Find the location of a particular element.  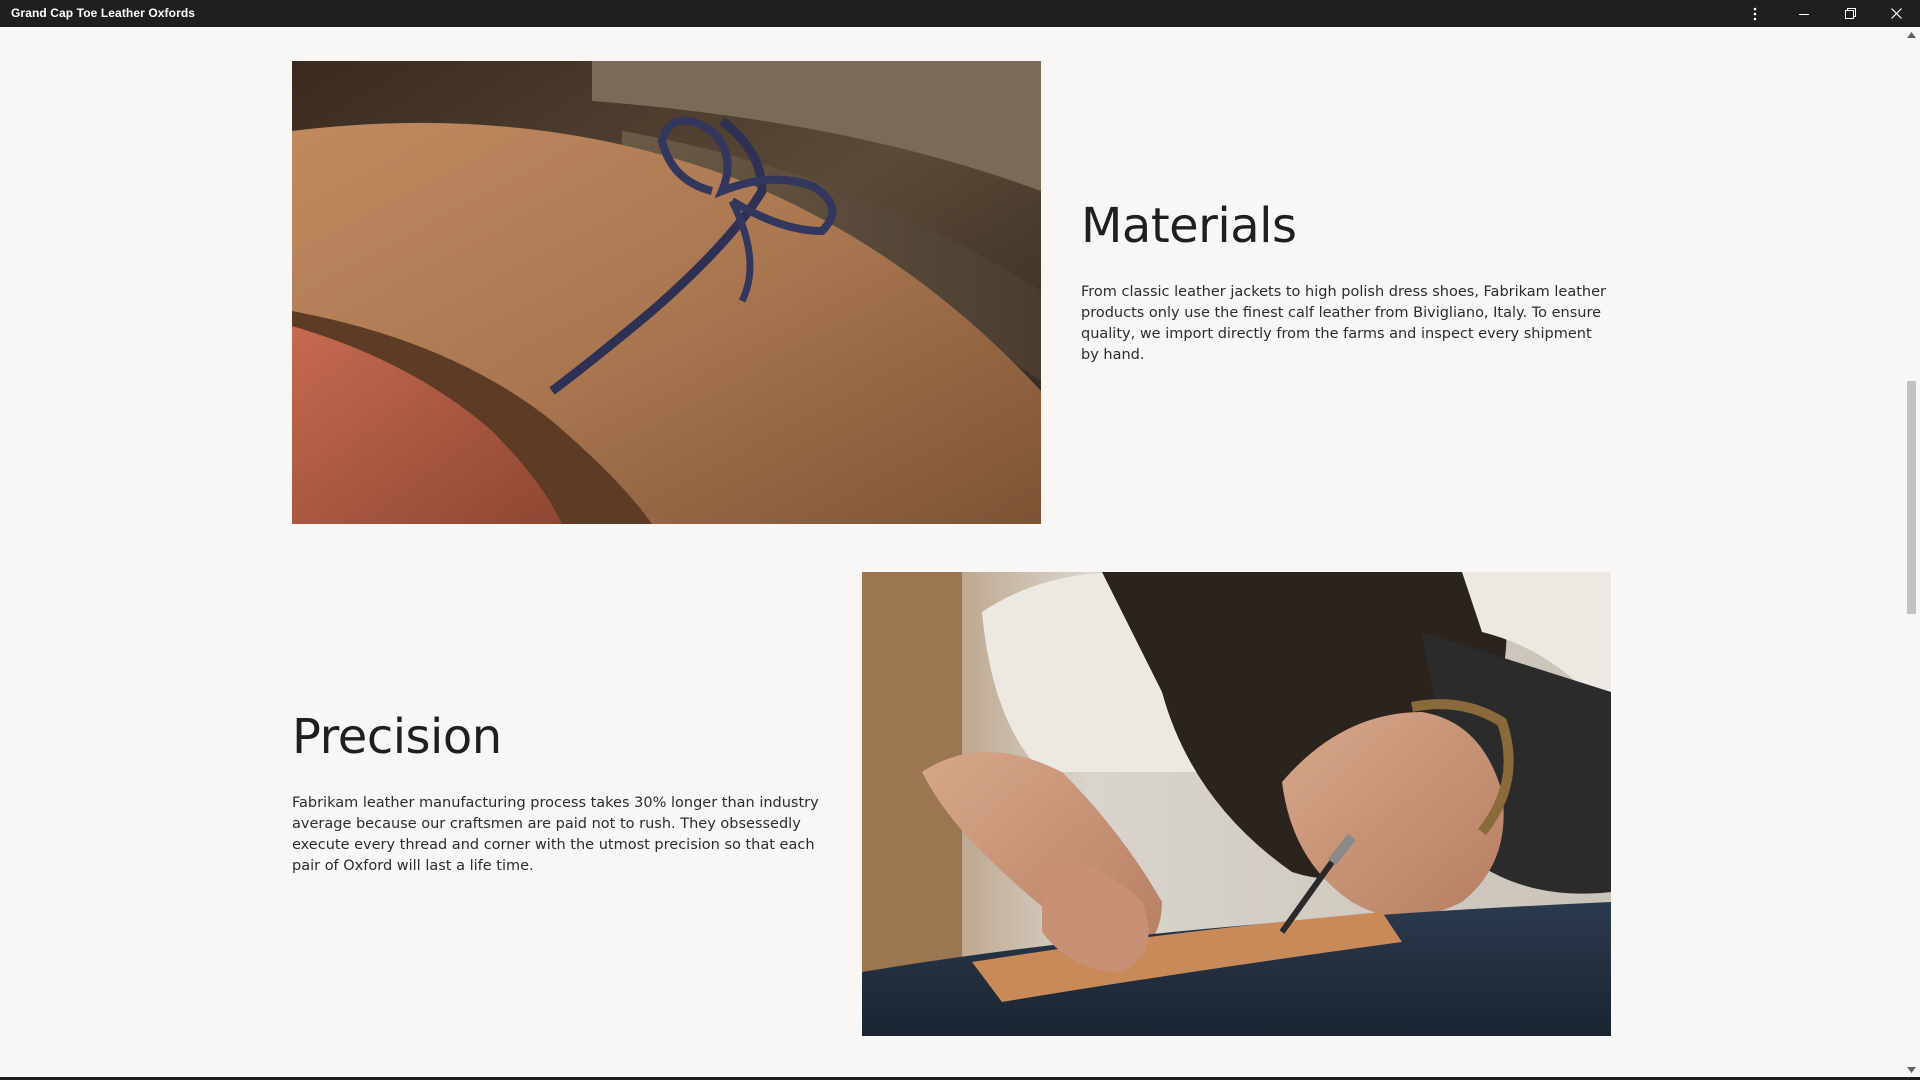

more-options-button is located at coordinates (1755, 13).